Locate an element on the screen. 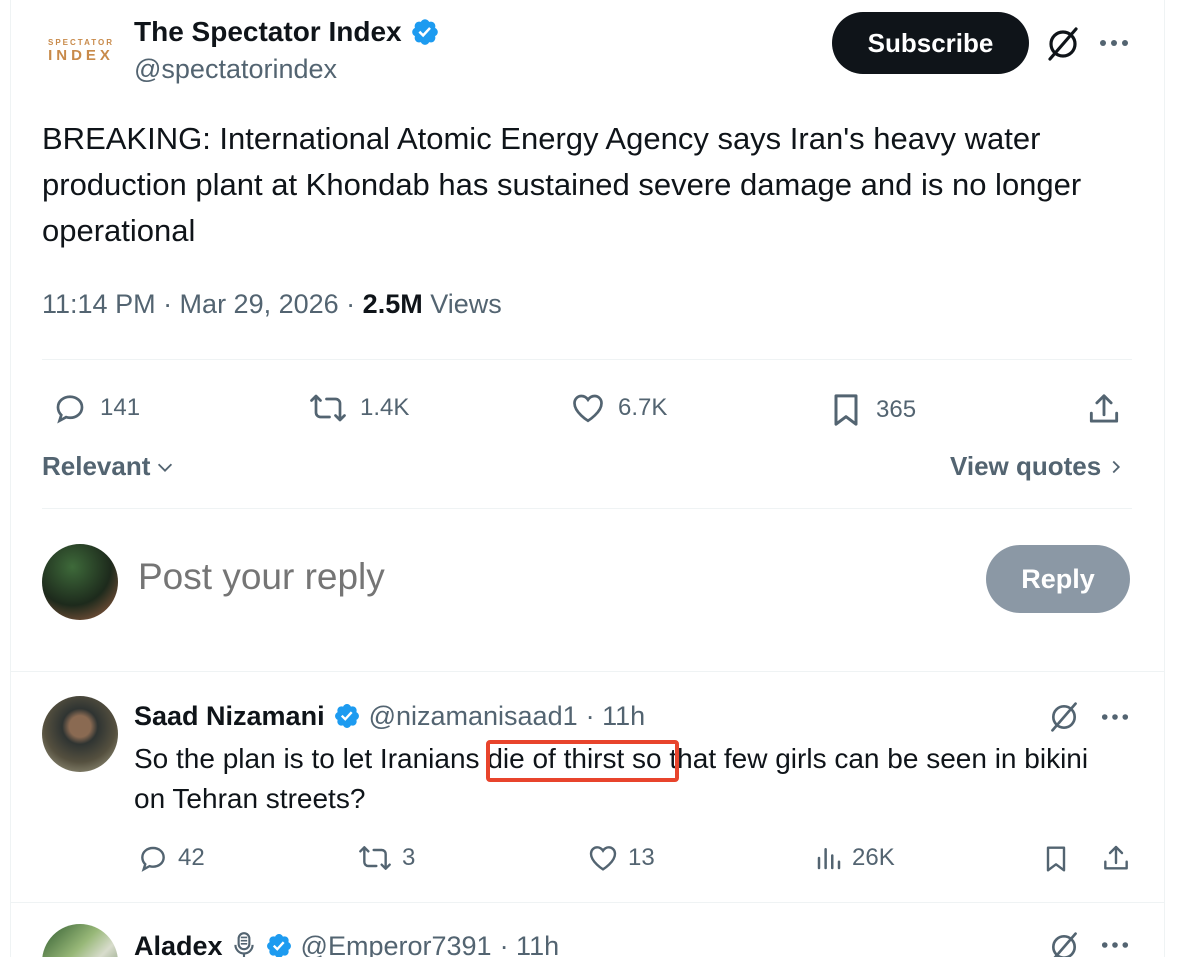 The height and width of the screenshot is (957, 1200). like-action: 6.7K is located at coordinates (617, 408).